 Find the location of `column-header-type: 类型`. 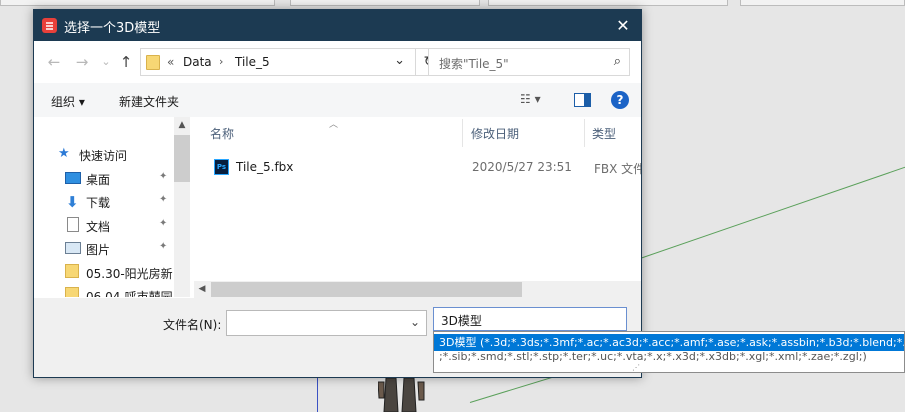

column-header-type: 类型 is located at coordinates (604, 133).